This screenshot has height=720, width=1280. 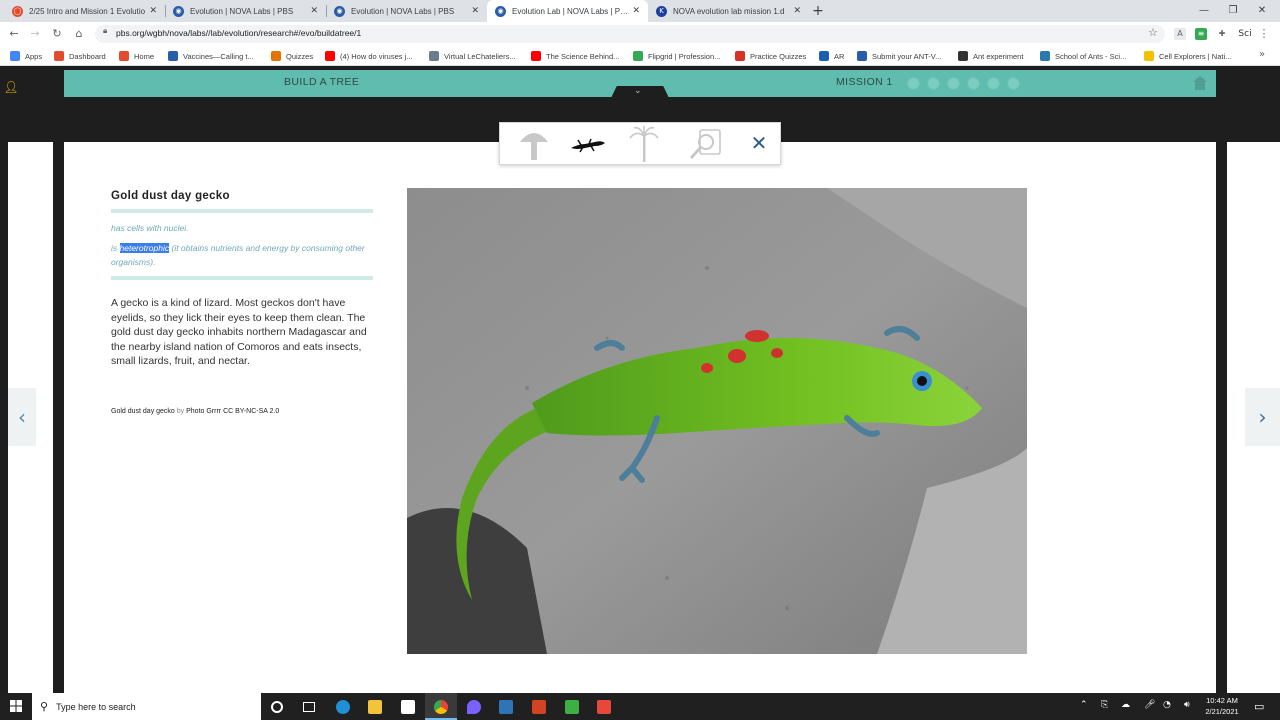 I want to click on bookmark-item: AR, so click(x=831, y=56).